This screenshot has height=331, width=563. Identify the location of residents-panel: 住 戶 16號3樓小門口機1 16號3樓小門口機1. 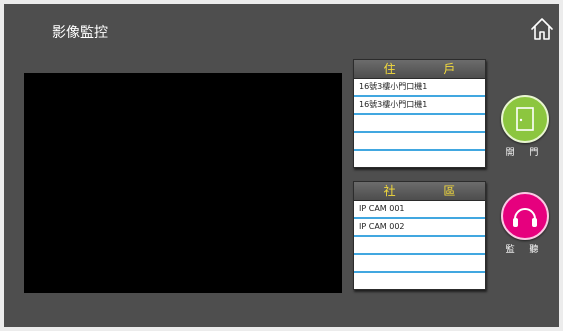
(419, 113).